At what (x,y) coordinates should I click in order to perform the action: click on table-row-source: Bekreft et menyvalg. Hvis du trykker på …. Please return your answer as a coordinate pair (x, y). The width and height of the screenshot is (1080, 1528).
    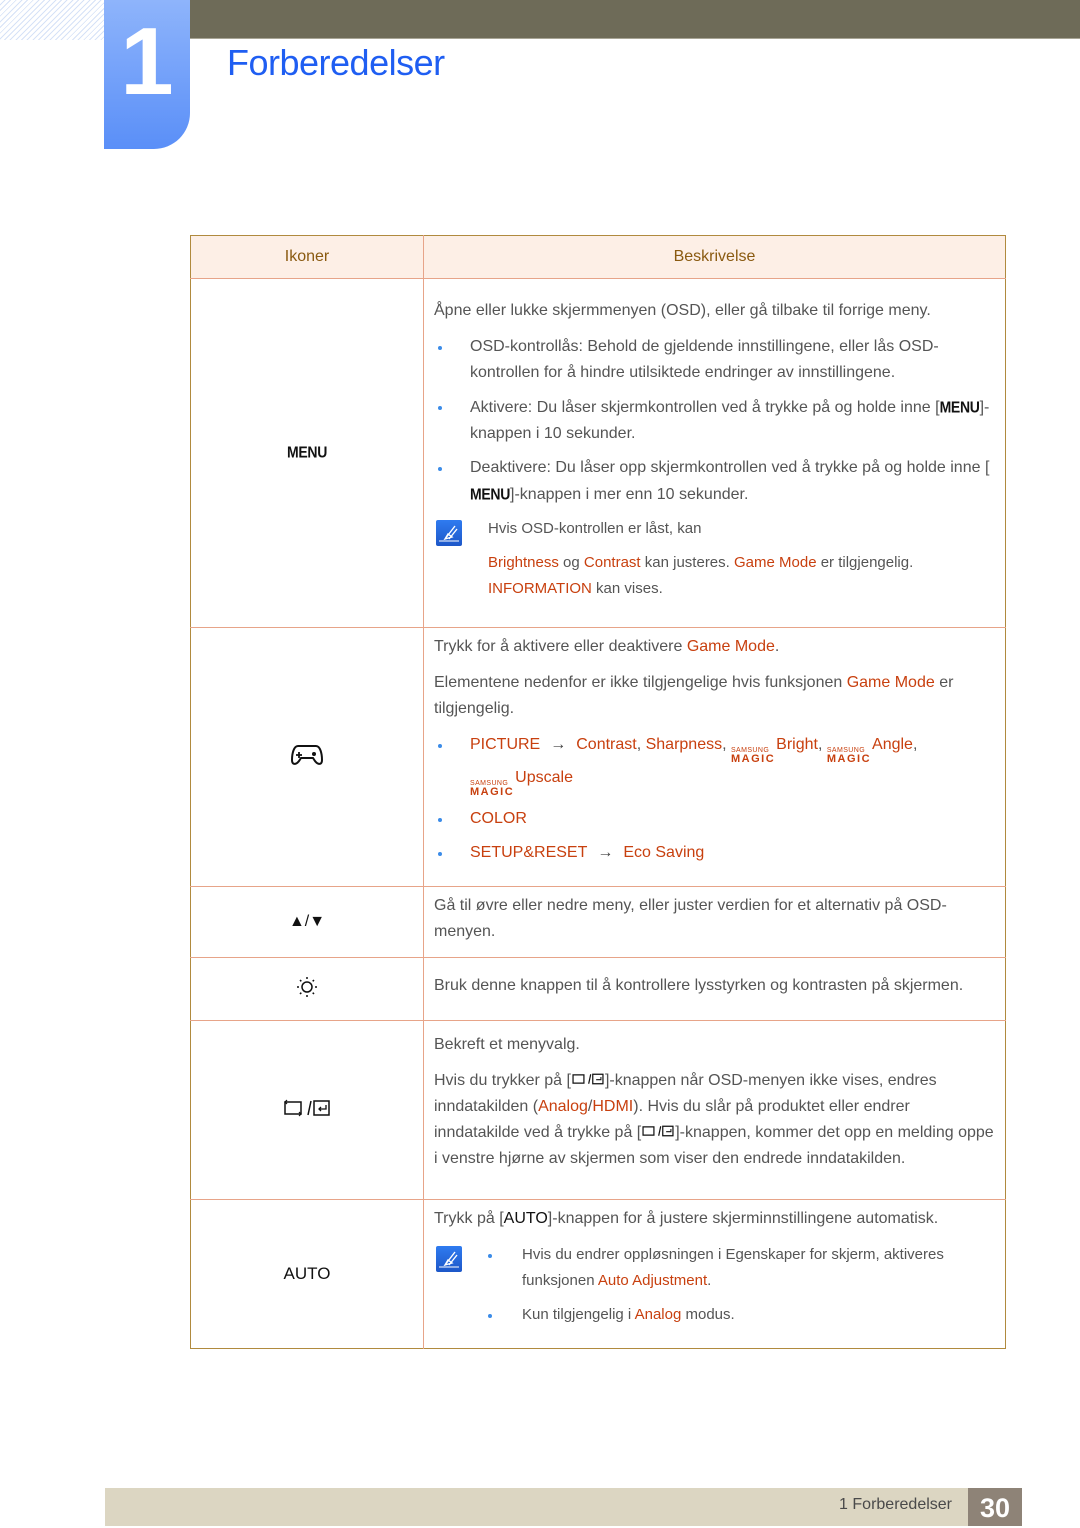
    Looking at the image, I should click on (598, 1110).